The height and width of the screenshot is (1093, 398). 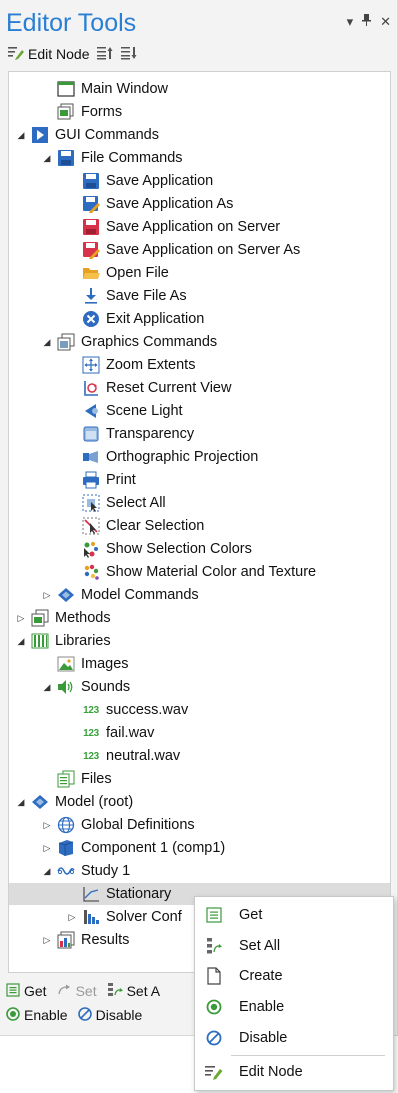 What do you see at coordinates (105, 940) in the screenshot?
I see `tree-item-label: Results` at bounding box center [105, 940].